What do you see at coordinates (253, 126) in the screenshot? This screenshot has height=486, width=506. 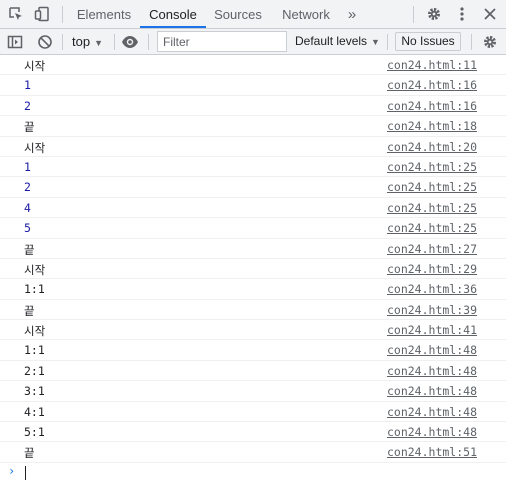 I see `console-message: 끝 con24.html:18` at bounding box center [253, 126].